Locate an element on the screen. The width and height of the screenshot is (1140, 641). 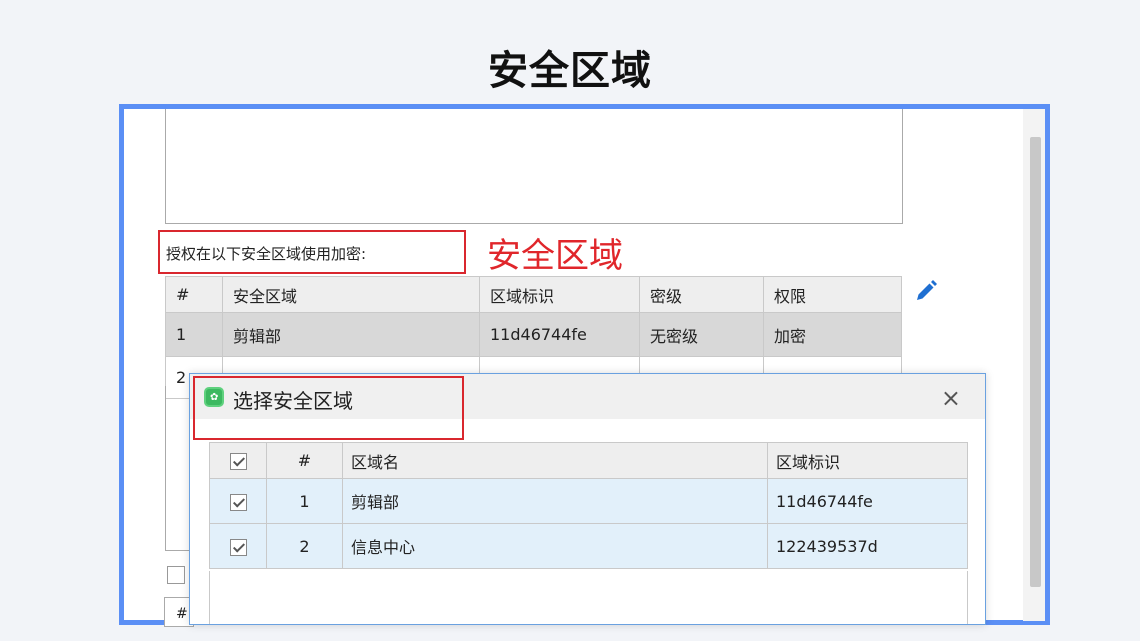
row-perm: 加密 is located at coordinates (832, 334).